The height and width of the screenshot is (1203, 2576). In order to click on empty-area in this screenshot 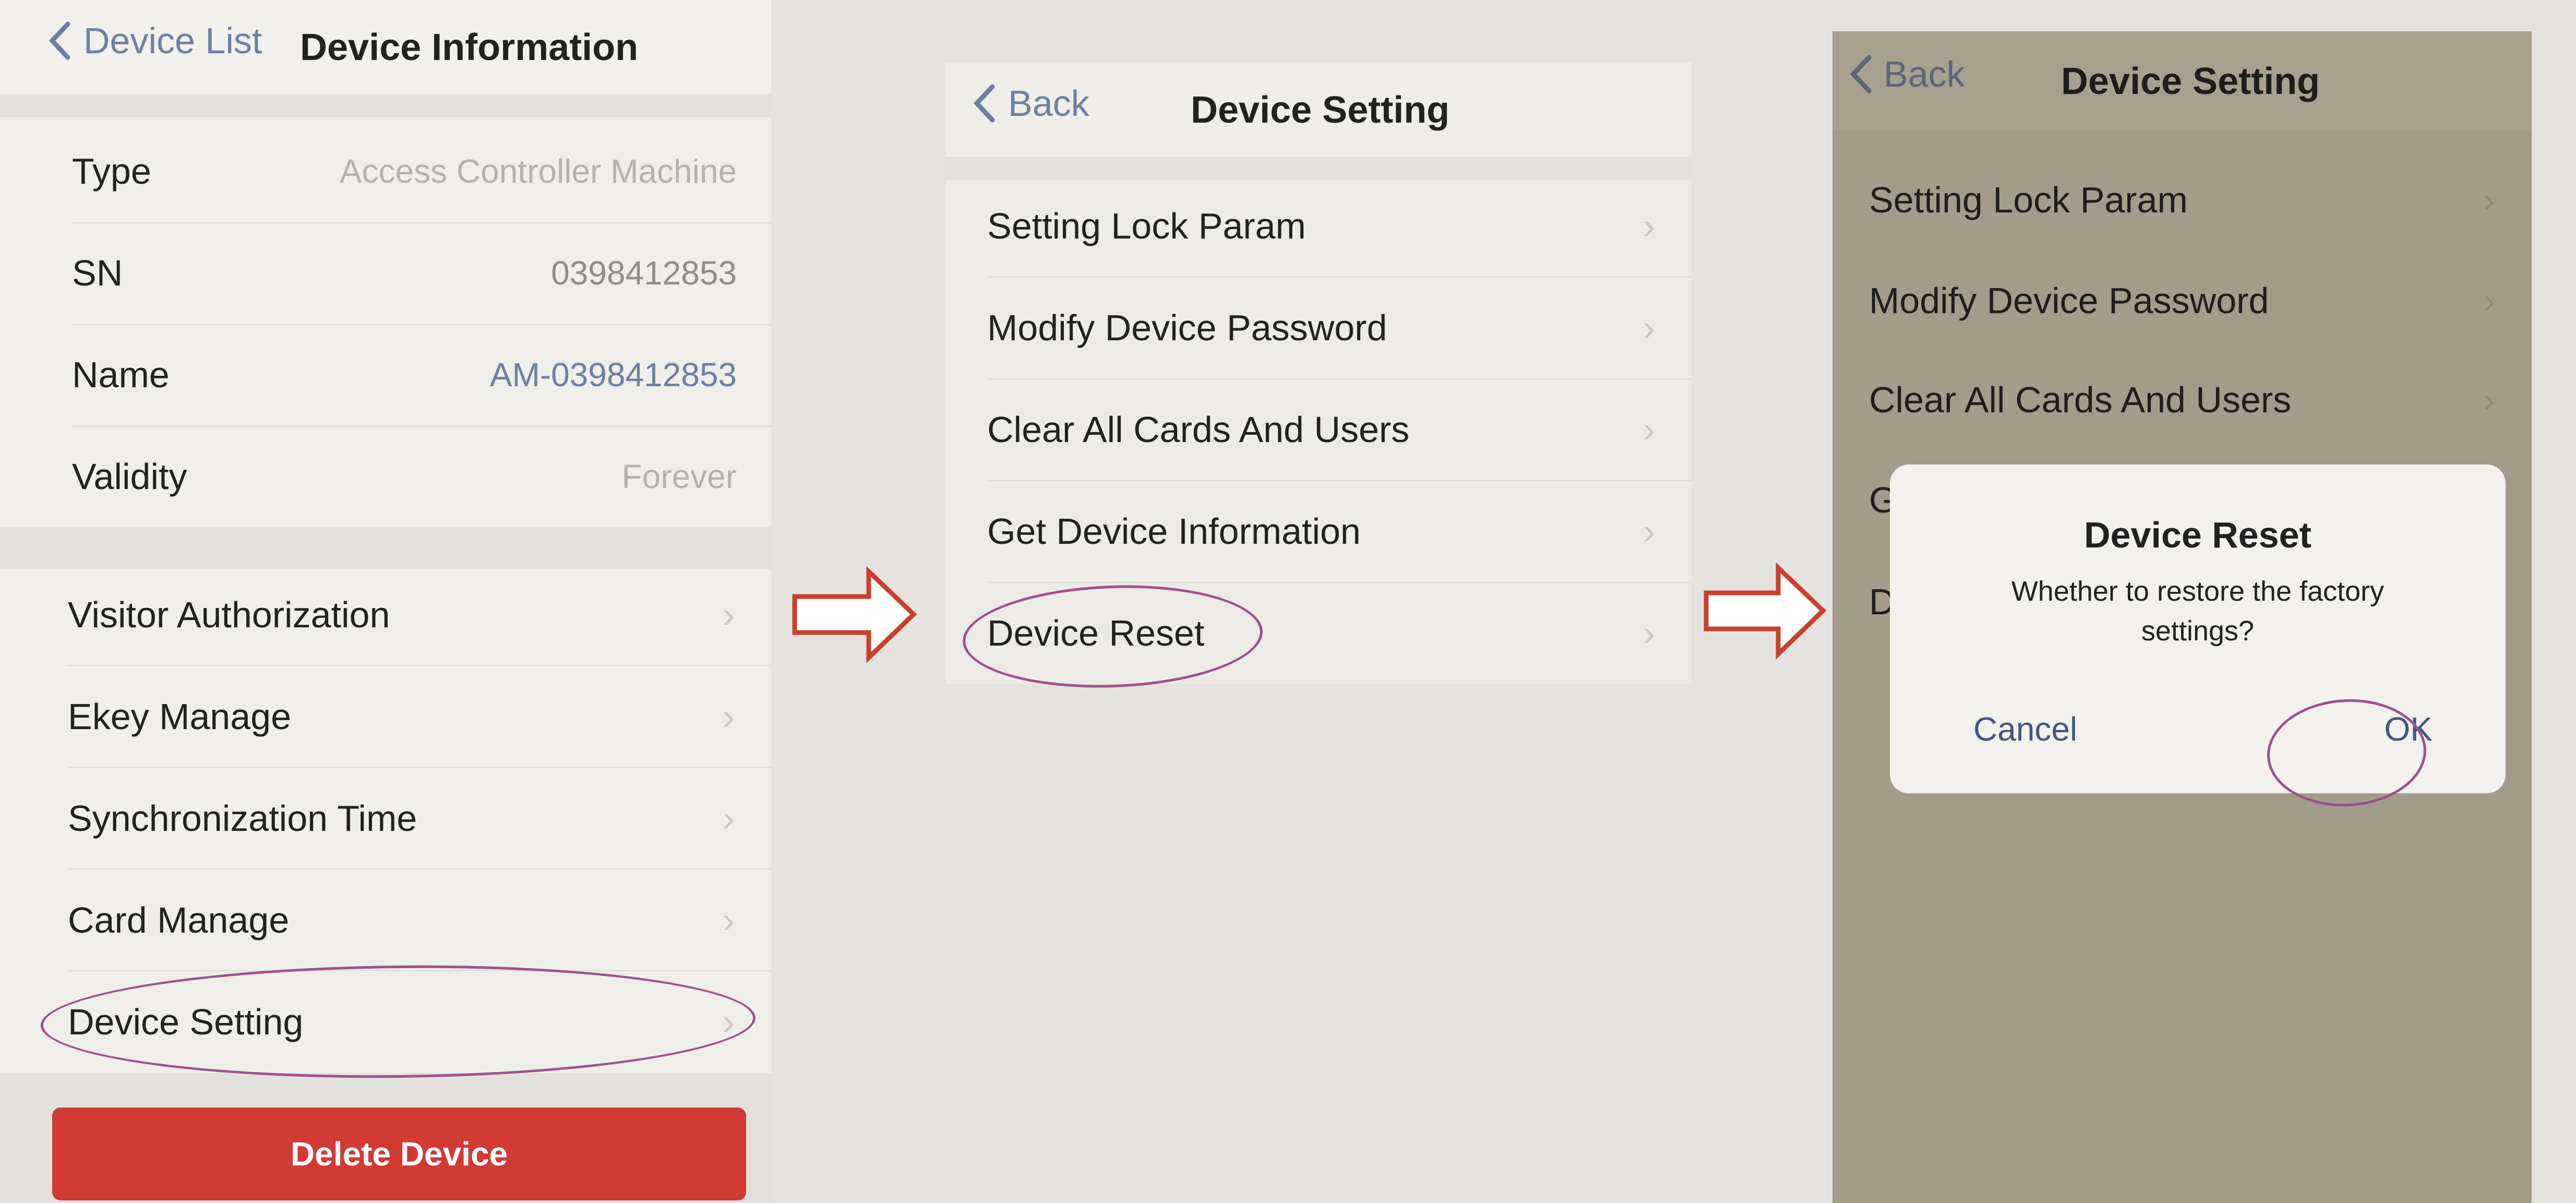, I will do `click(1318, 944)`.